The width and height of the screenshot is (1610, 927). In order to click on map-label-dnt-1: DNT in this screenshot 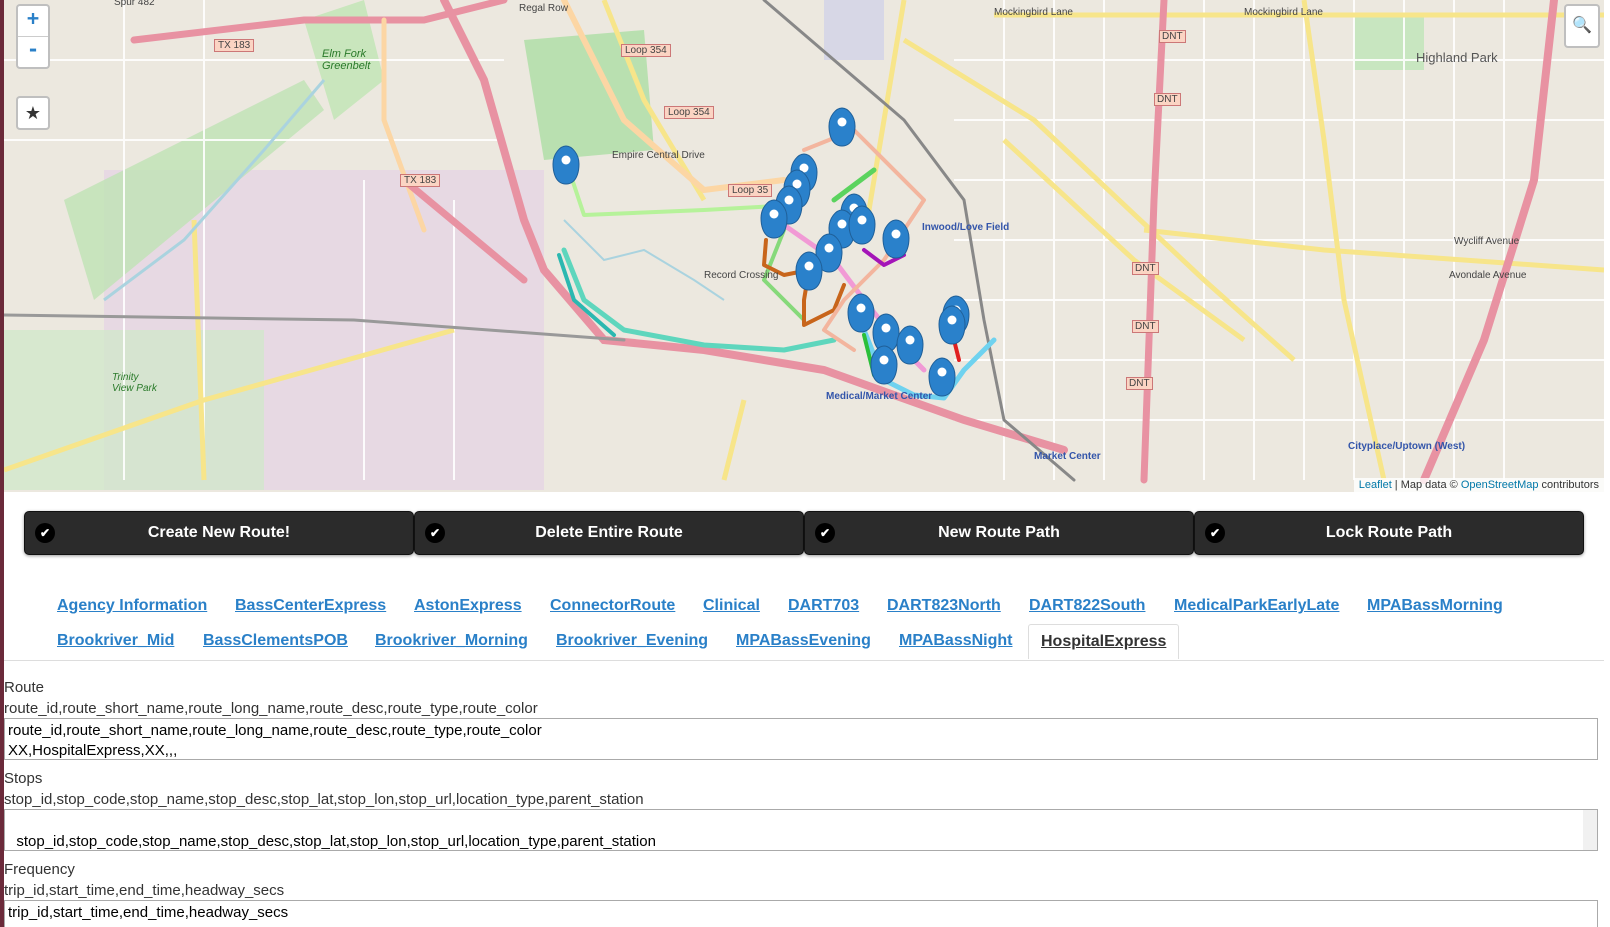, I will do `click(1172, 36)`.